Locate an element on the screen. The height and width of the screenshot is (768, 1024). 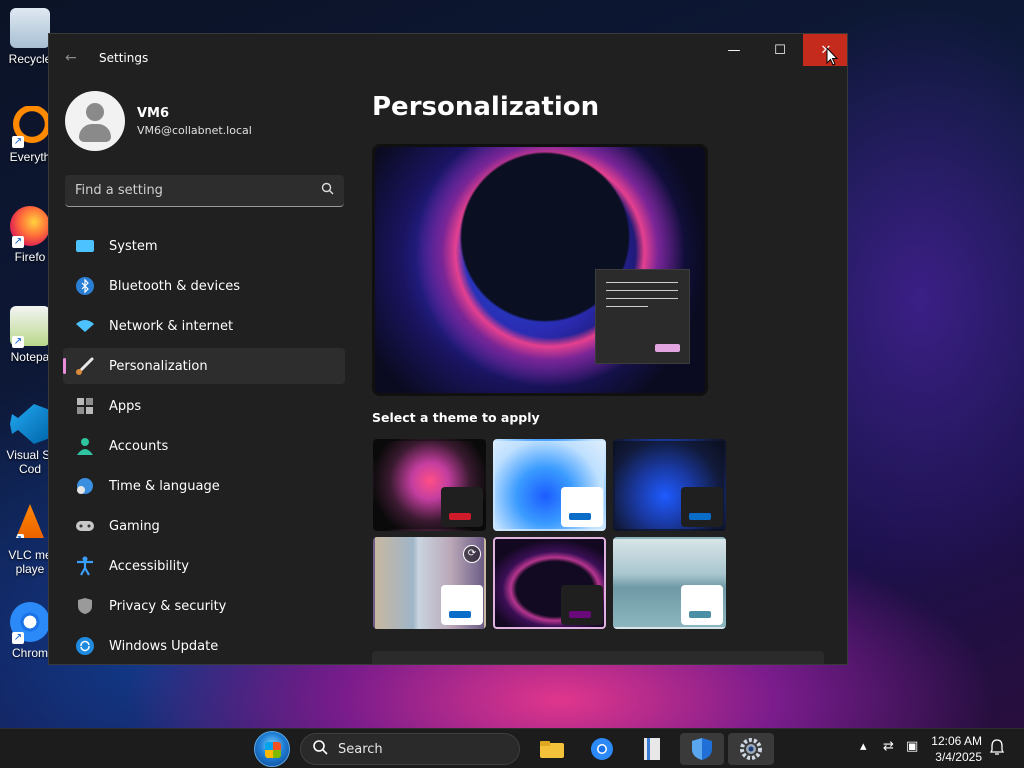
sidebar-item-time-language: Time & language is located at coordinates (204, 486).